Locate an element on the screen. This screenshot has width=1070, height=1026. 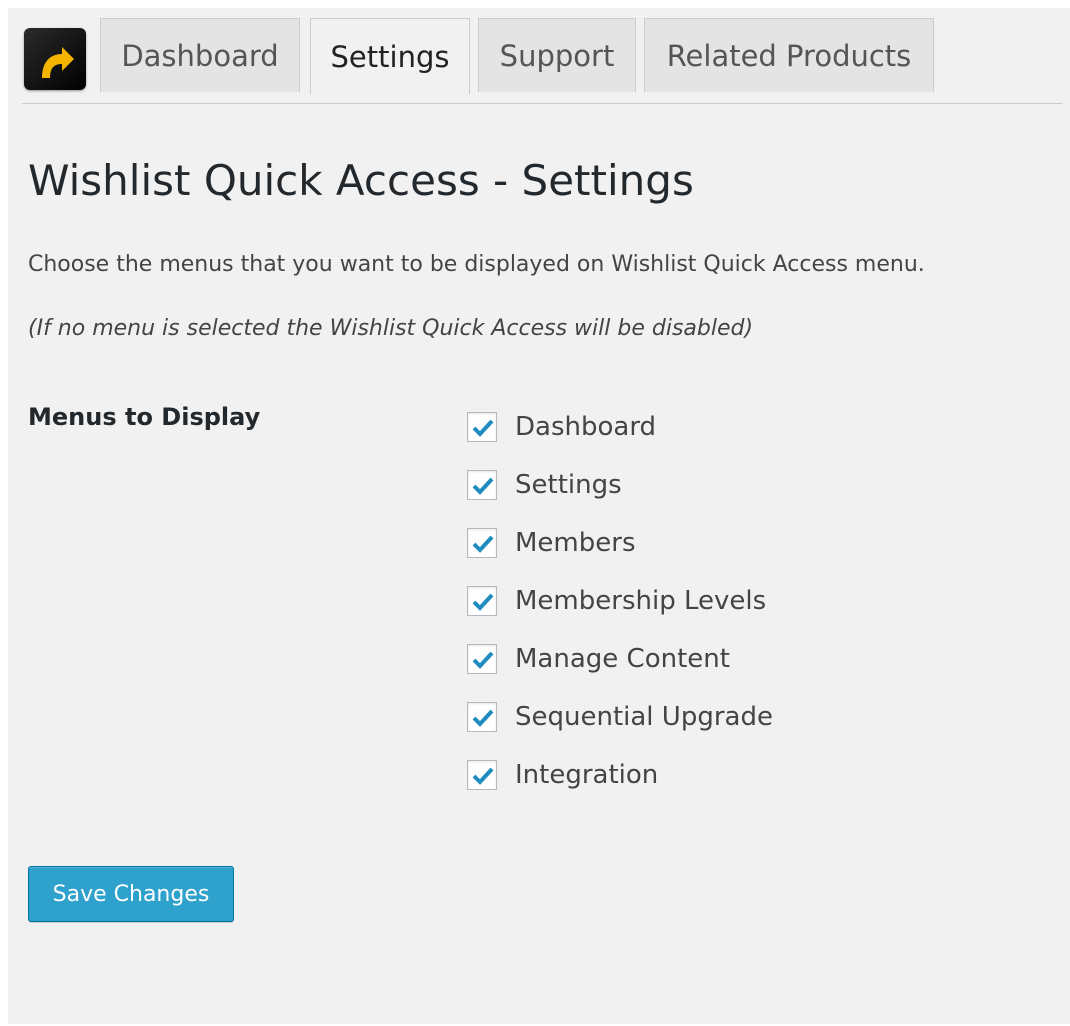
option-dashboard: Dashboard is located at coordinates (620, 427).